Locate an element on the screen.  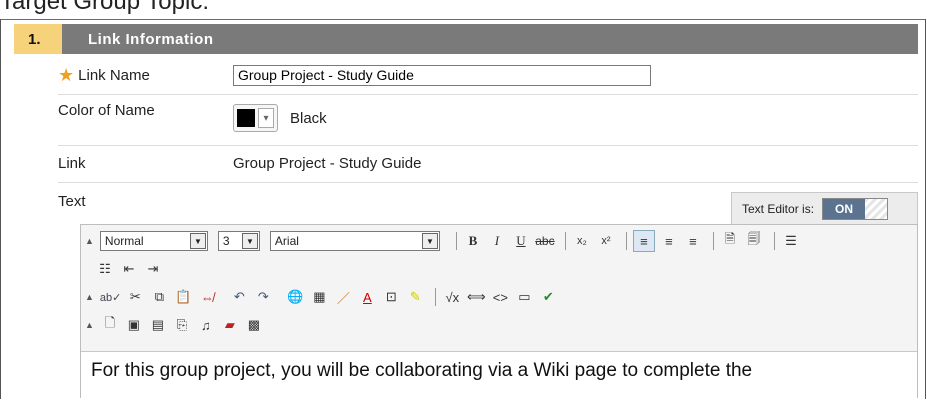
fullscreen-icon: ▭ is located at coordinates (524, 297).